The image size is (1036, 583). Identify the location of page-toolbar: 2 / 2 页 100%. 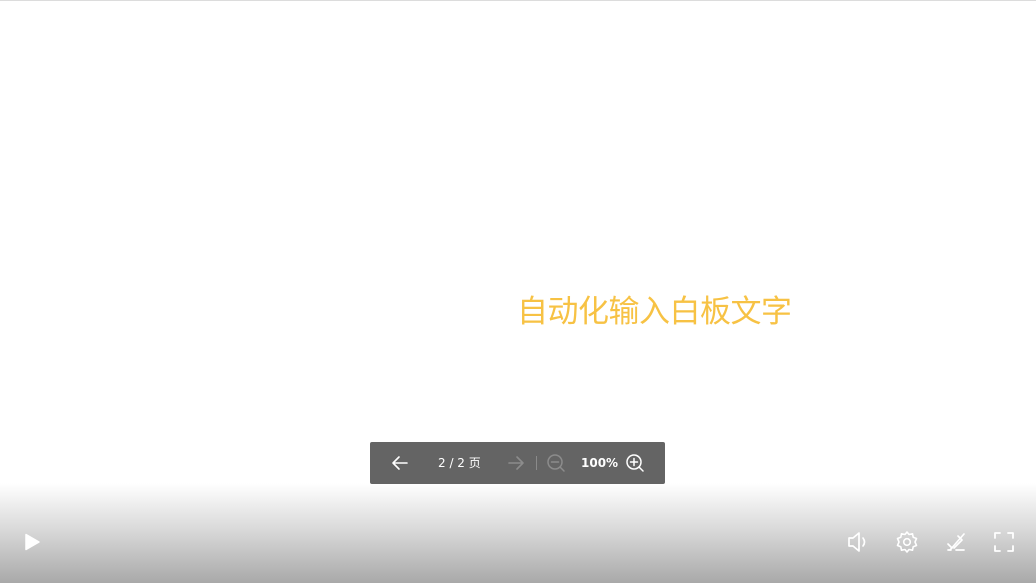
(517, 463).